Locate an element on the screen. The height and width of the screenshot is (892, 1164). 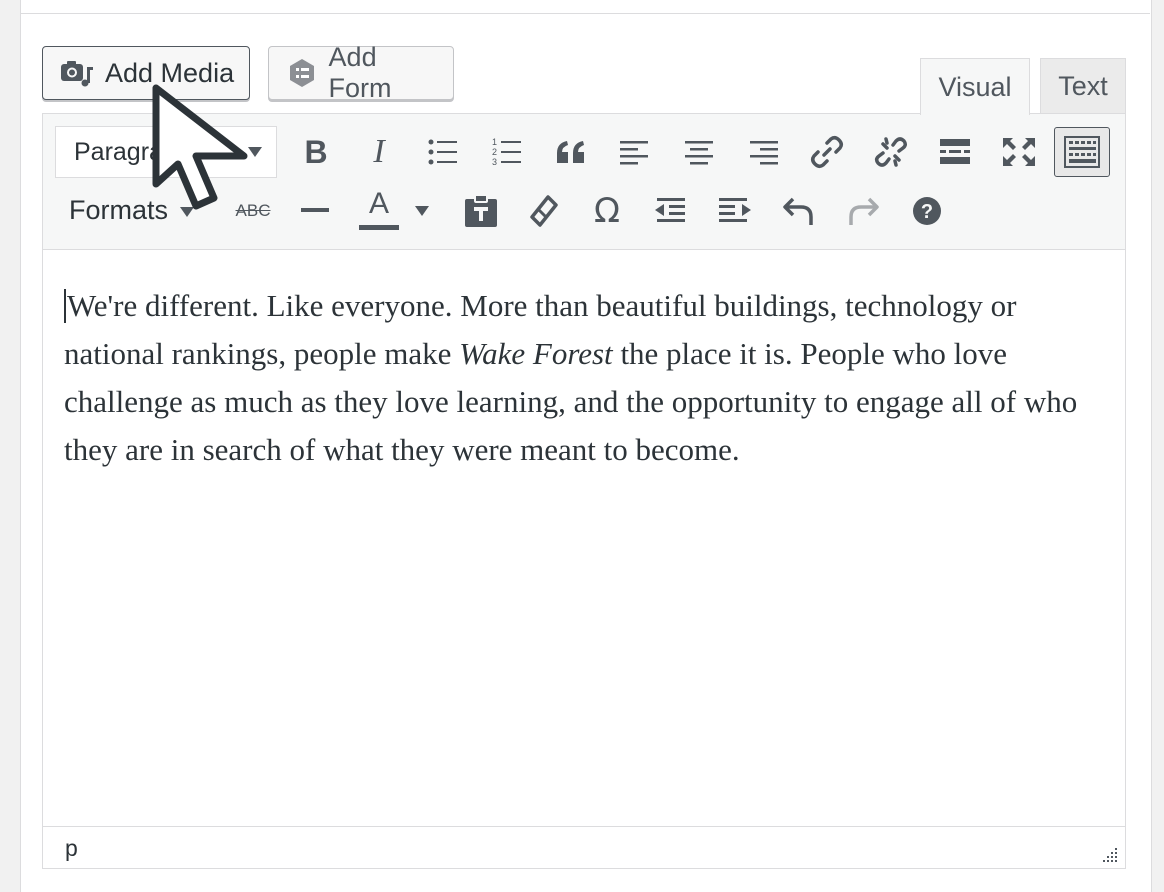
content-italic-text: Wake Forest is located at coordinates (536, 353).